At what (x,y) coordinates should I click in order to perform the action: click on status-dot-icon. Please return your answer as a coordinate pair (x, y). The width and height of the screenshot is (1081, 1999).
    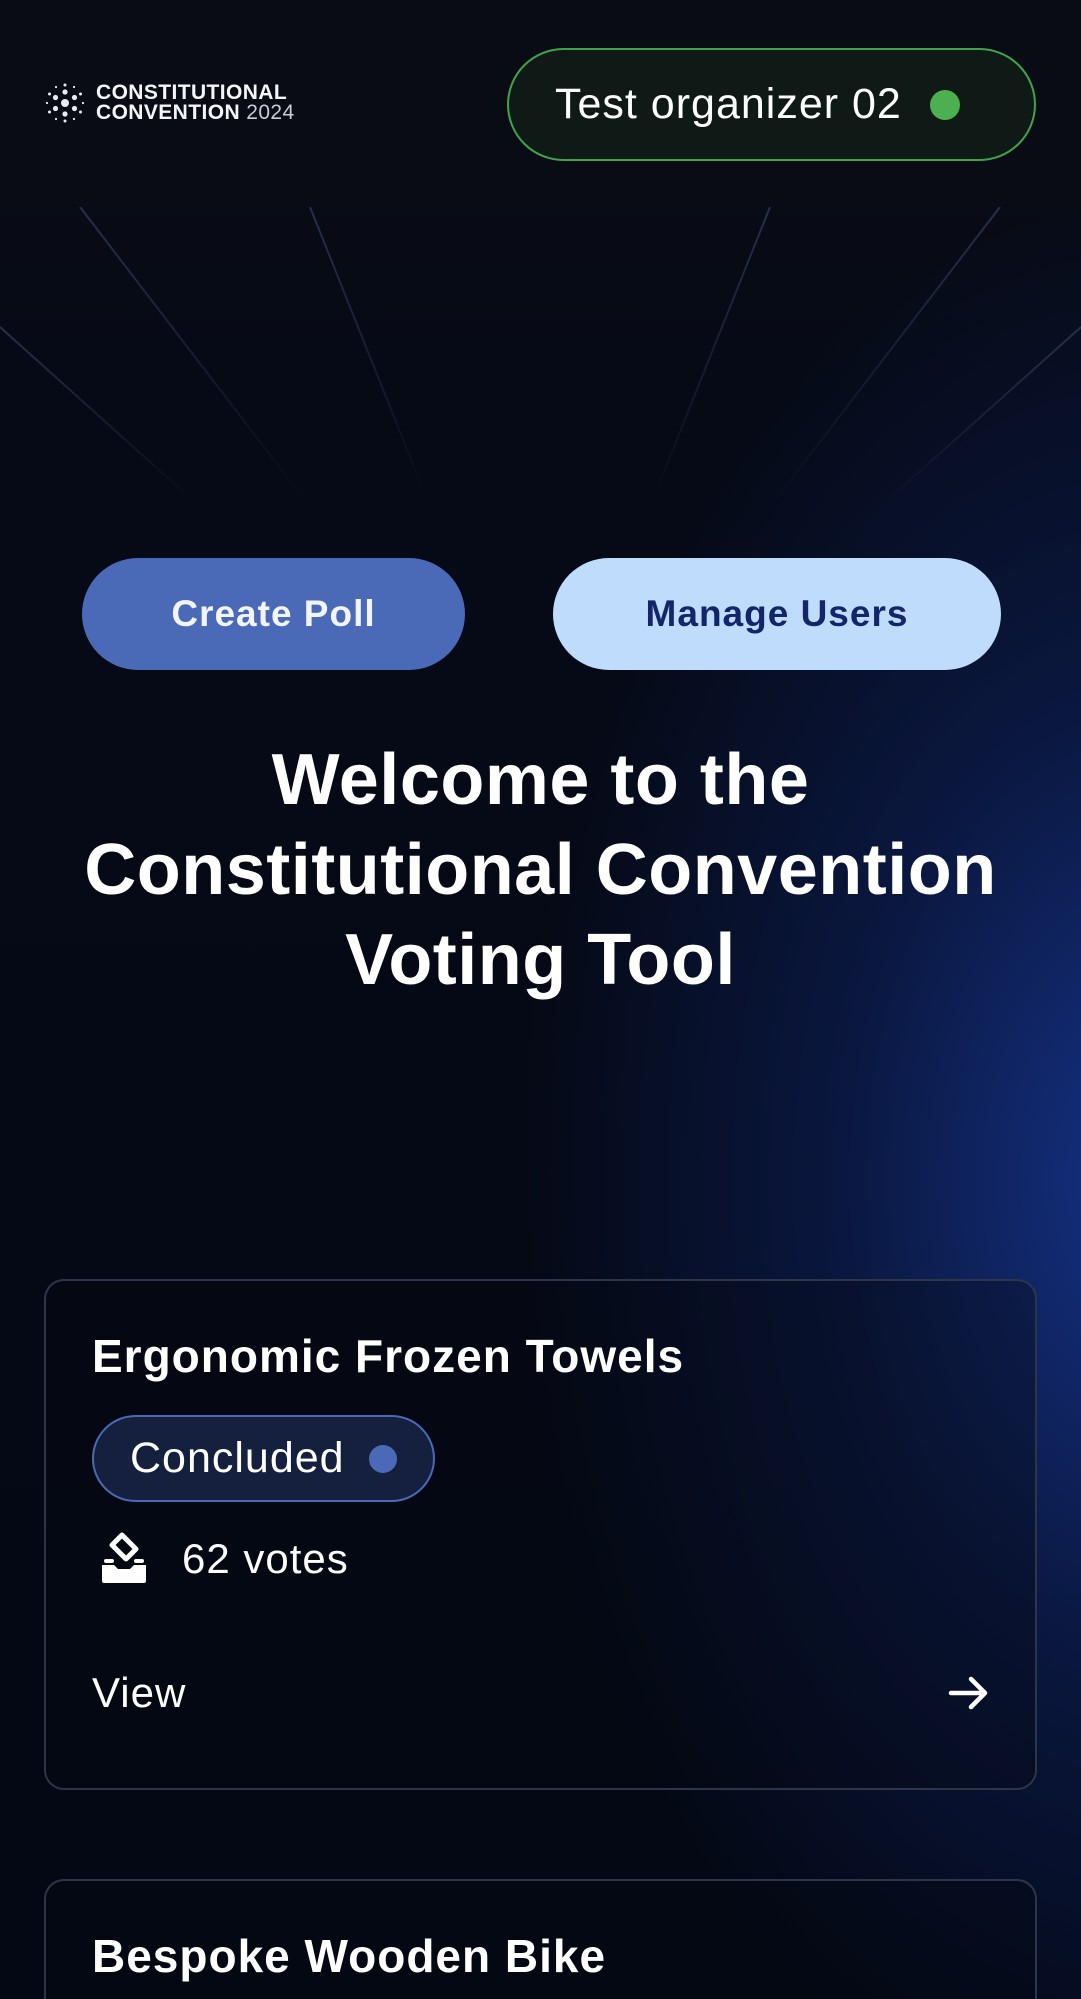
    Looking at the image, I should click on (382, 1458).